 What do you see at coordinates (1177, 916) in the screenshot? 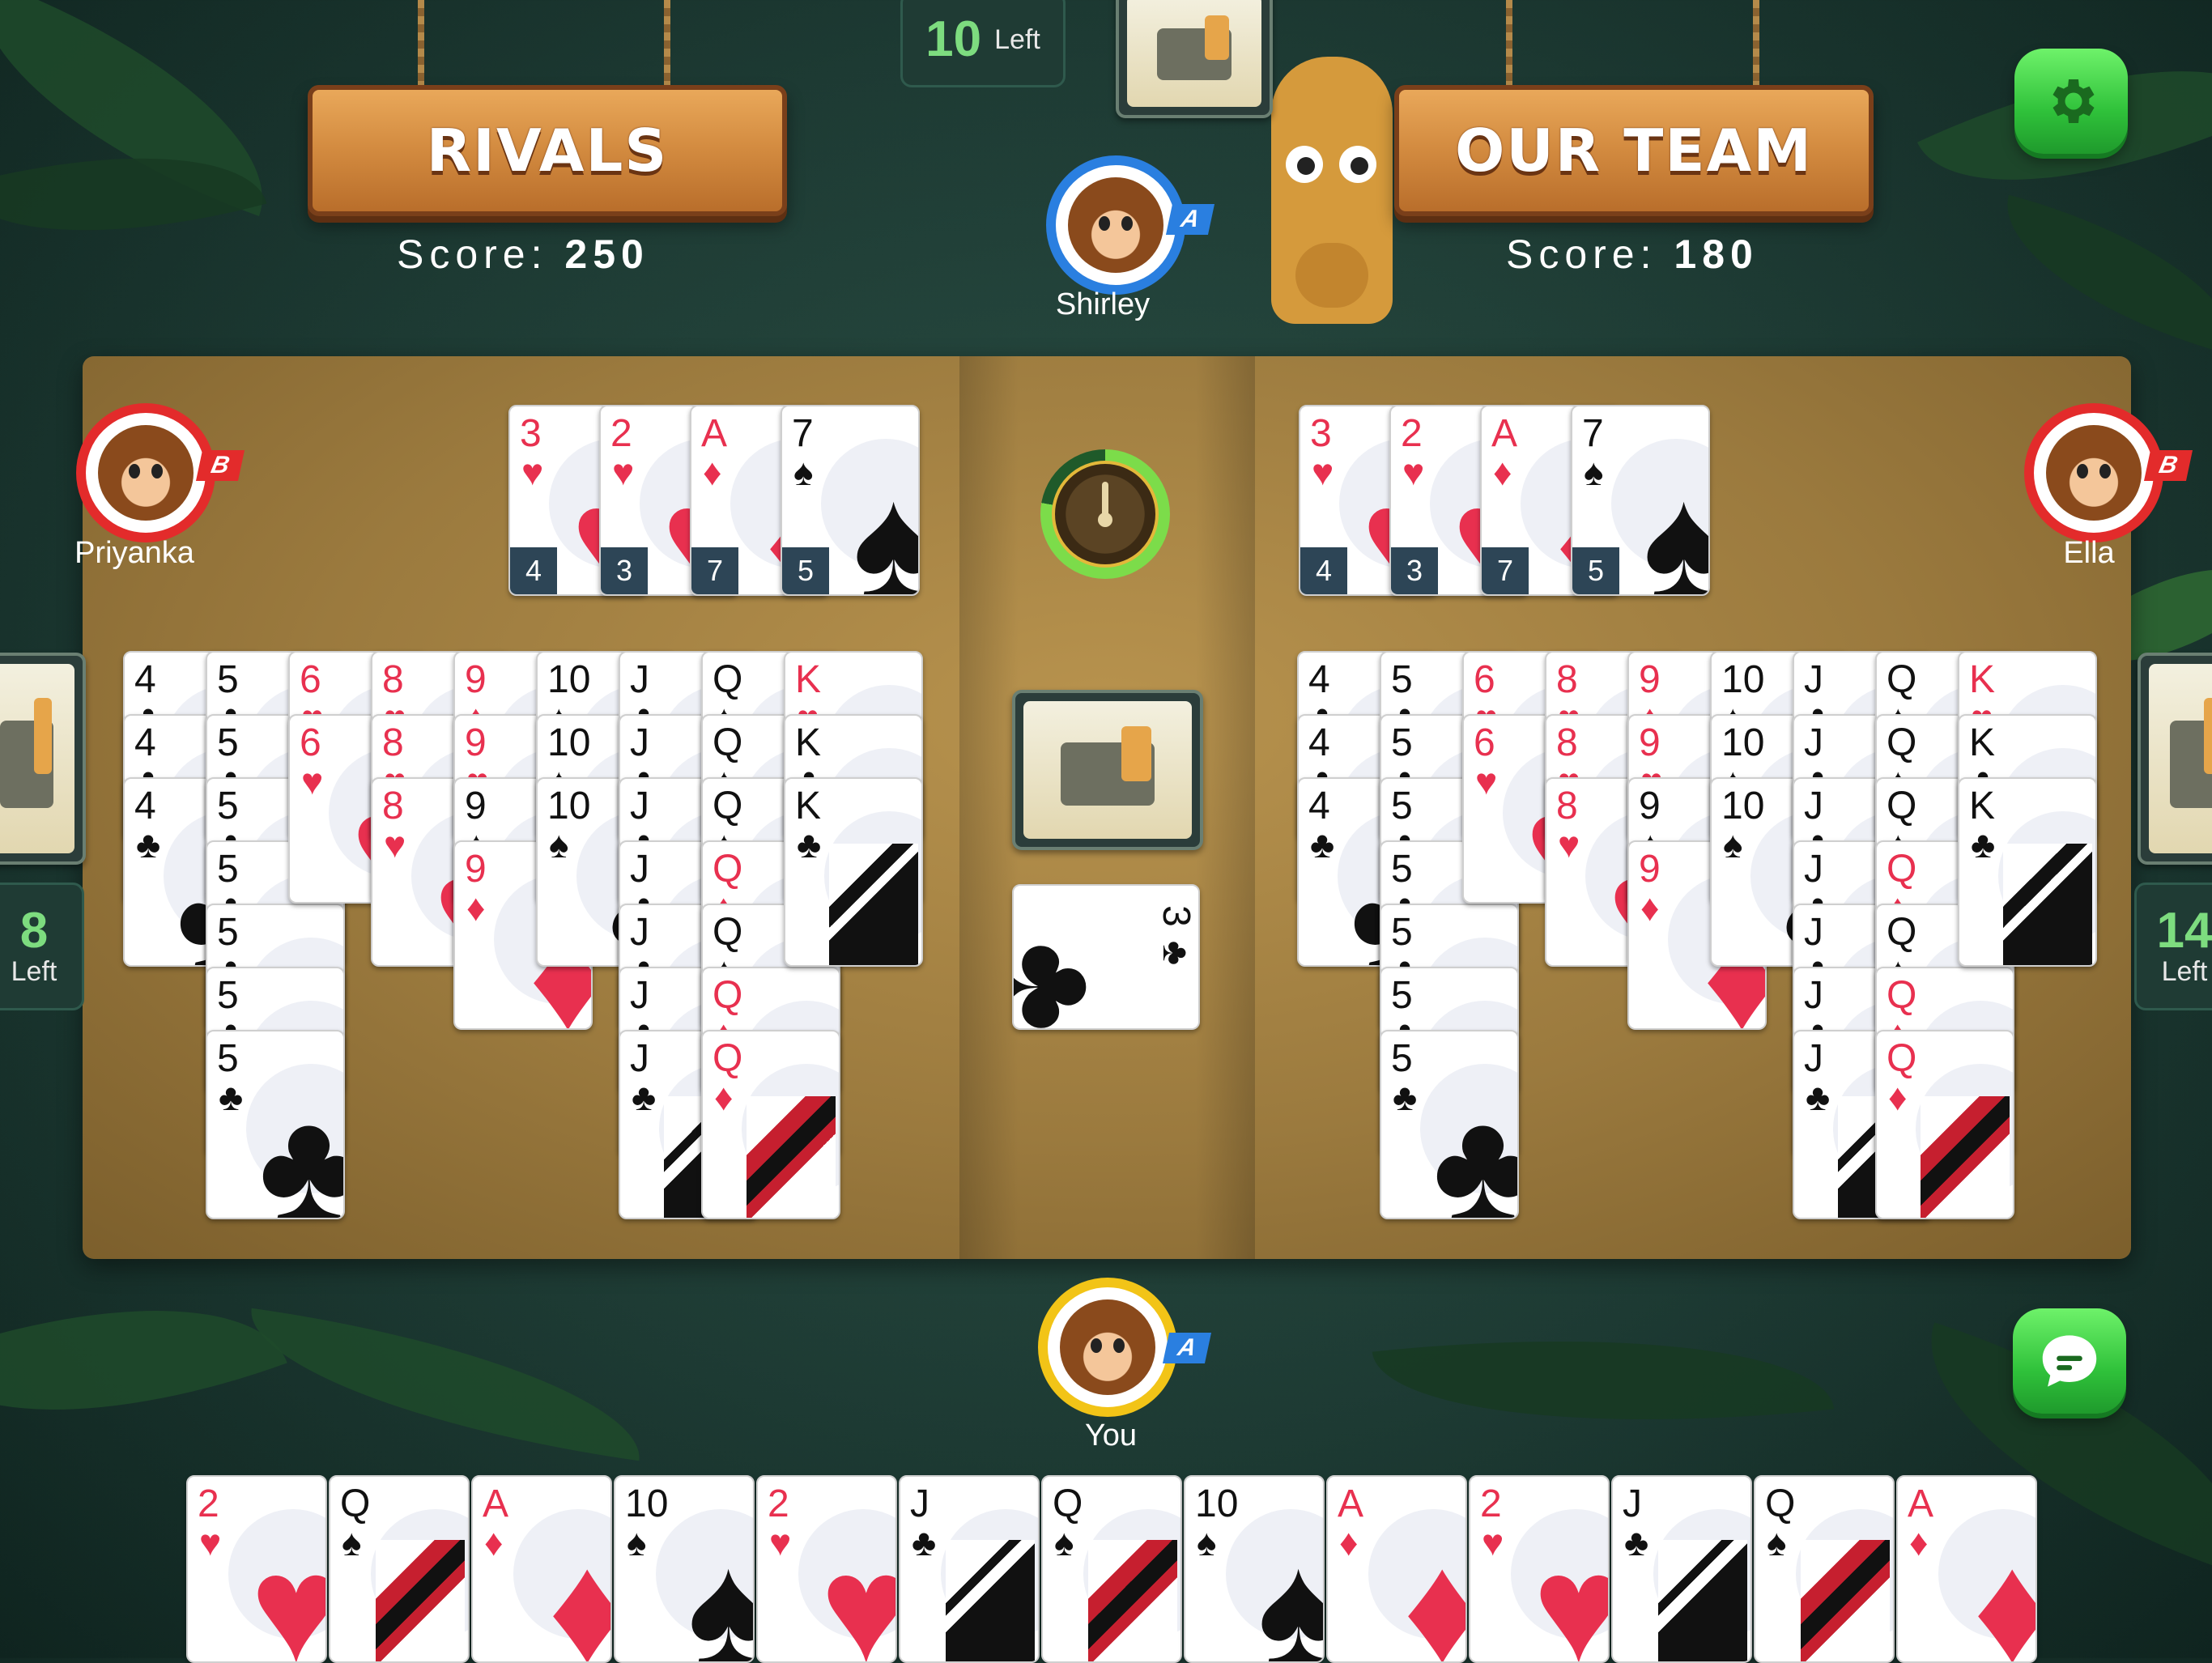
I see `discard-rank: 3` at bounding box center [1177, 916].